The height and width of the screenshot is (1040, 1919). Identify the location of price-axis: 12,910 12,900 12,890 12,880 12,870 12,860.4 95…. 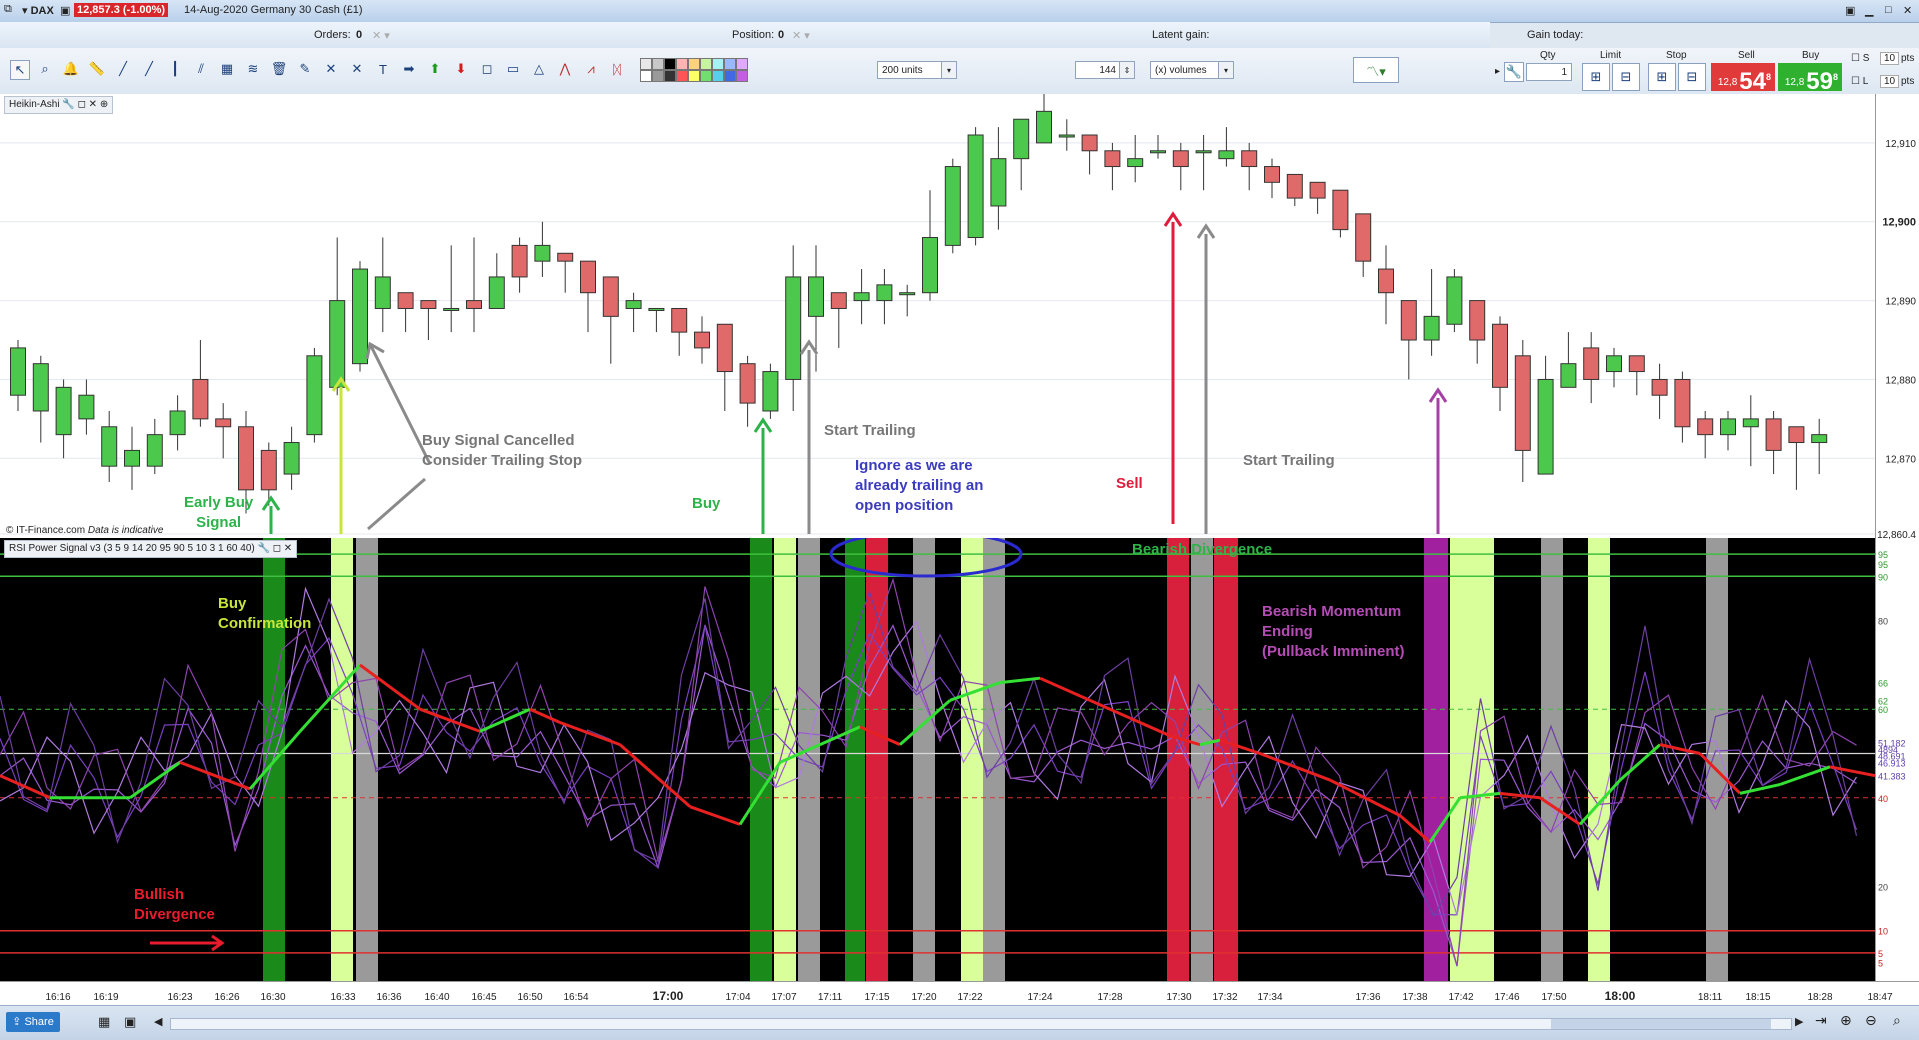
(1897, 537).